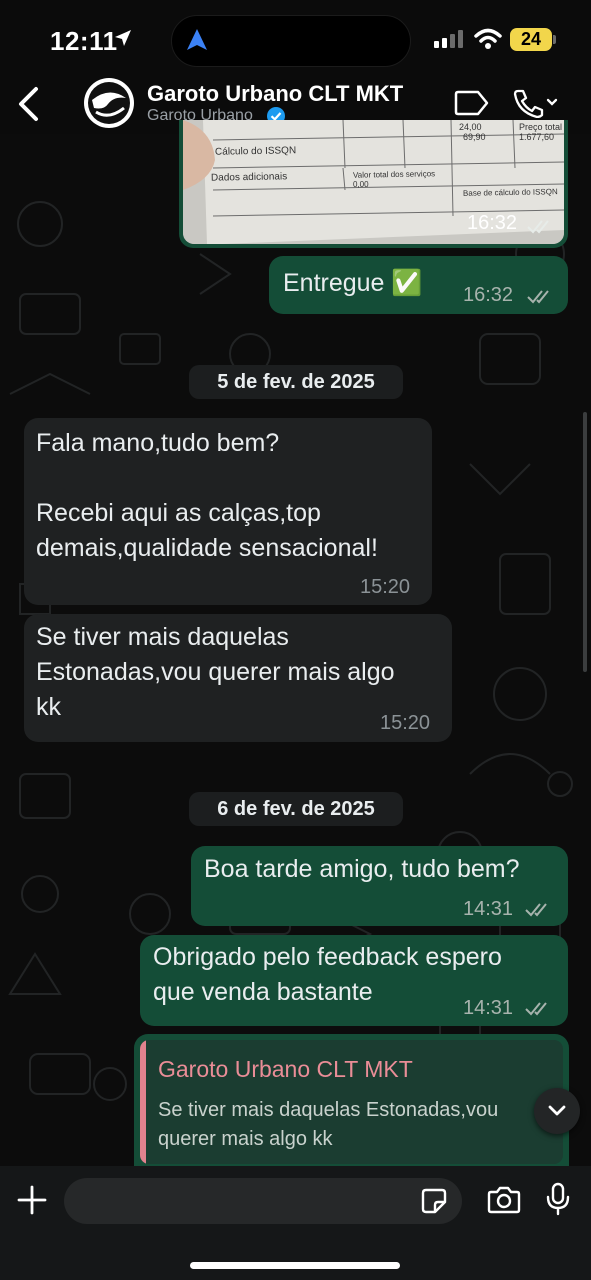  I want to click on home-indicator, so click(295, 1265).